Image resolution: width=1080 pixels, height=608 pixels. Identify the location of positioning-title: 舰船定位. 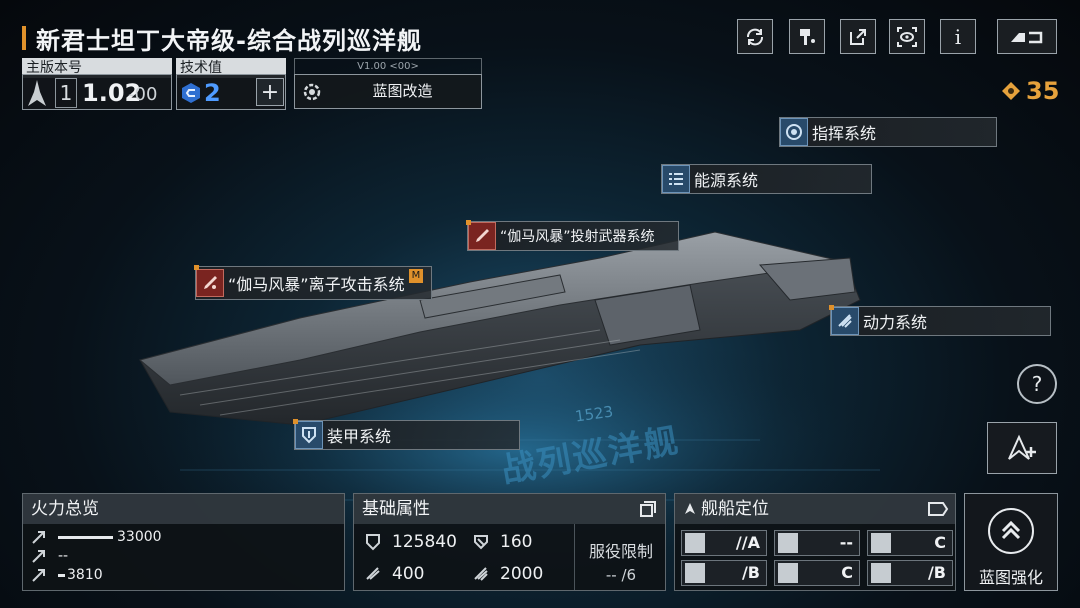
(815, 509).